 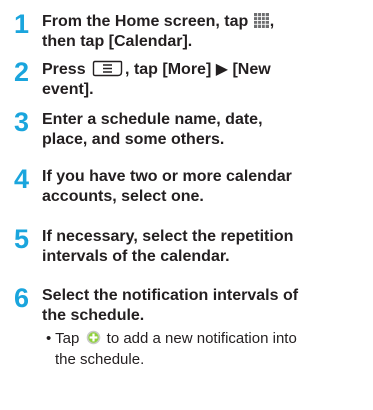 What do you see at coordinates (147, 21) in the screenshot?
I see `step-text: From the Home screen, tap` at bounding box center [147, 21].